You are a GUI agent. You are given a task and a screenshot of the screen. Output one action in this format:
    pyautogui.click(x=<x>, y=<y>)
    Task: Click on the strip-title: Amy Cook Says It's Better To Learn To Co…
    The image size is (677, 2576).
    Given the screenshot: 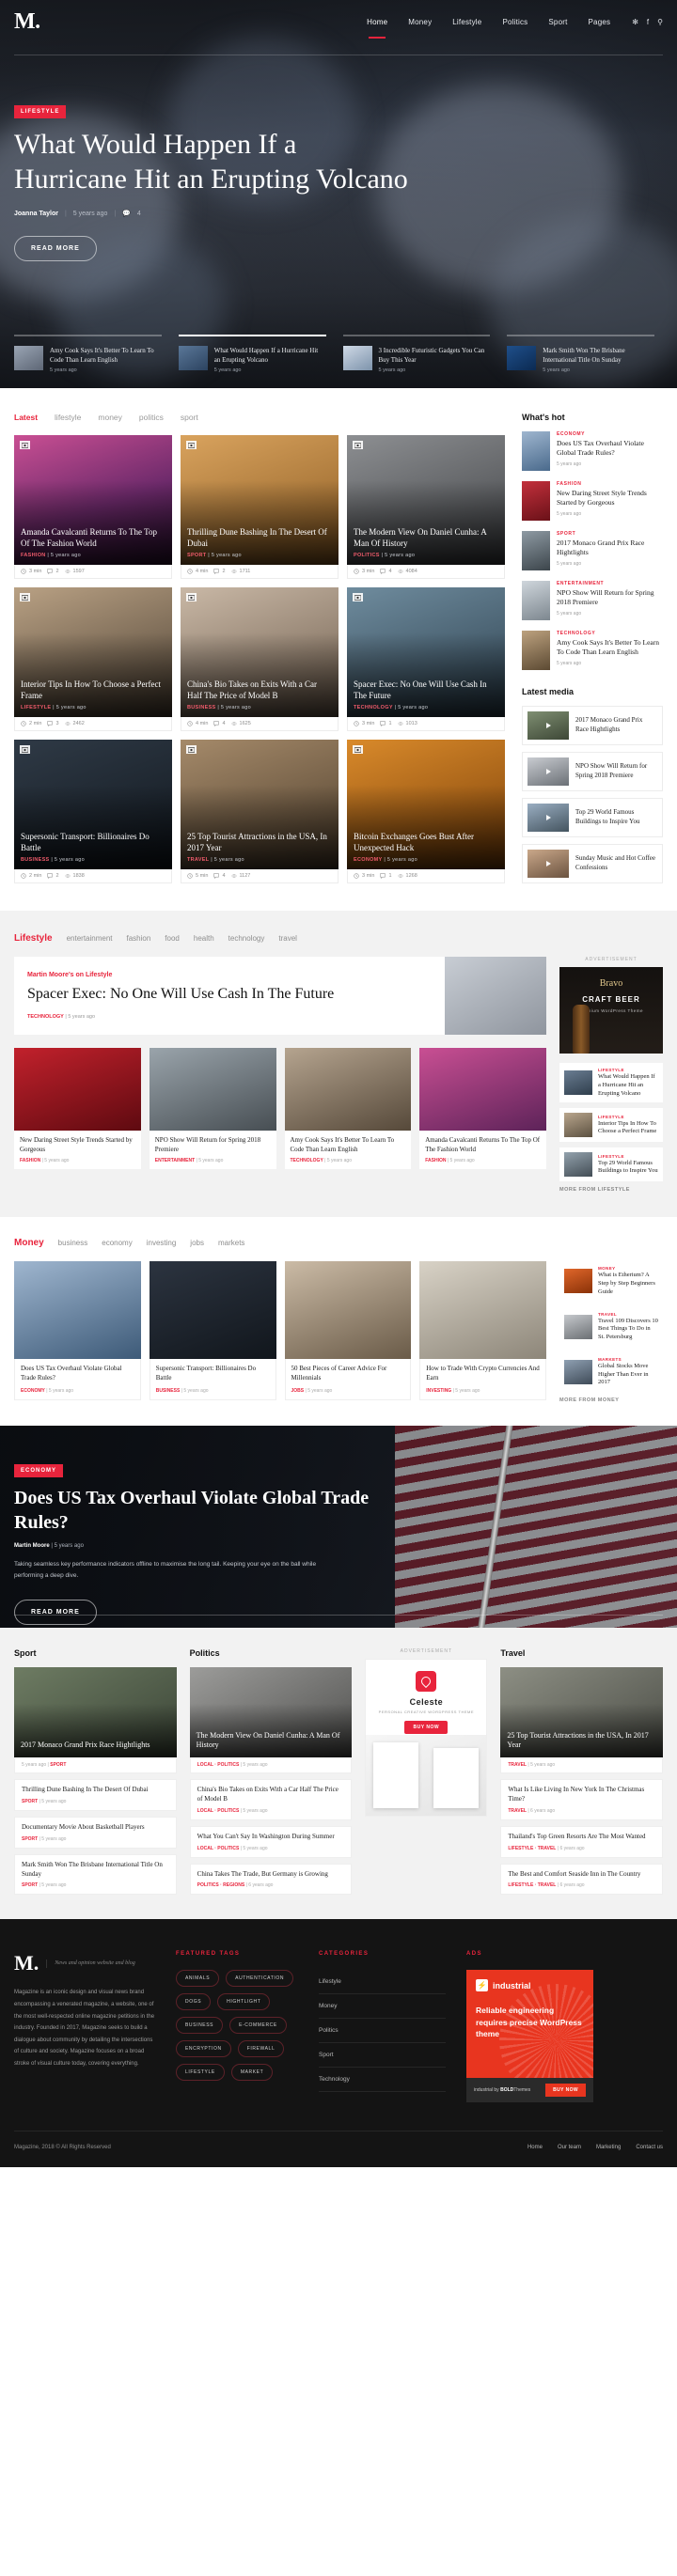 What is the action you would take?
    pyautogui.click(x=106, y=355)
    